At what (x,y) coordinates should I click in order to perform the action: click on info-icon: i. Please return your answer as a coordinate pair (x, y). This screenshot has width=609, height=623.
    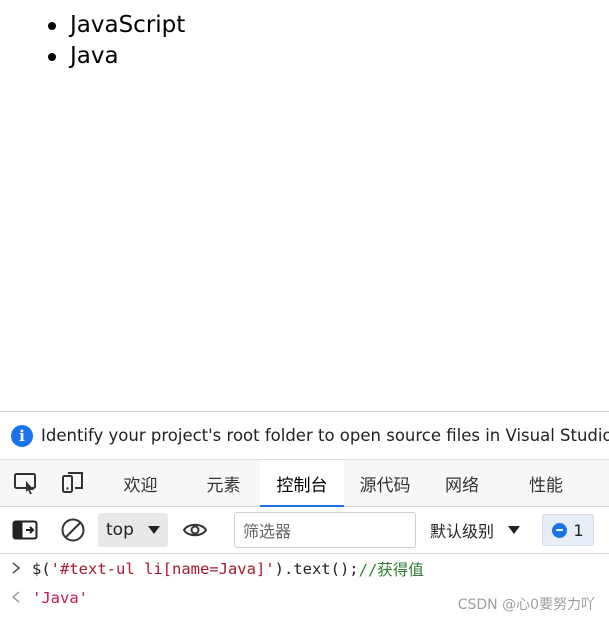
    Looking at the image, I should click on (22, 435).